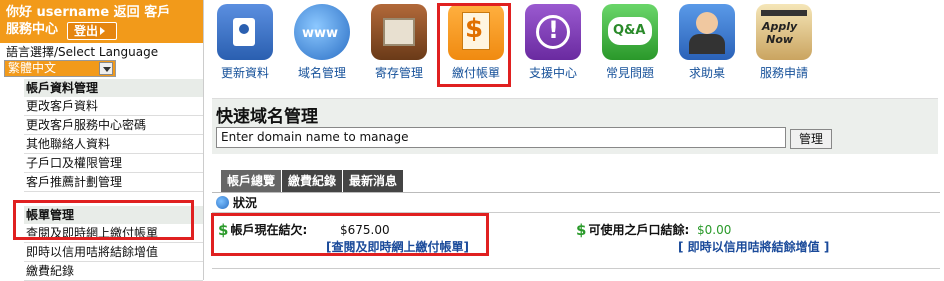 This screenshot has height=281, width=944. I want to click on tab-payment-history: 繳費紀錄, so click(312, 181).